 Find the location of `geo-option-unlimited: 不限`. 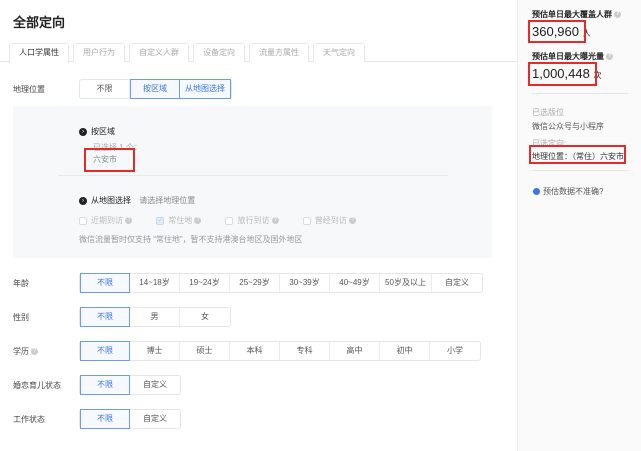

geo-option-unlimited: 不限 is located at coordinates (105, 89).